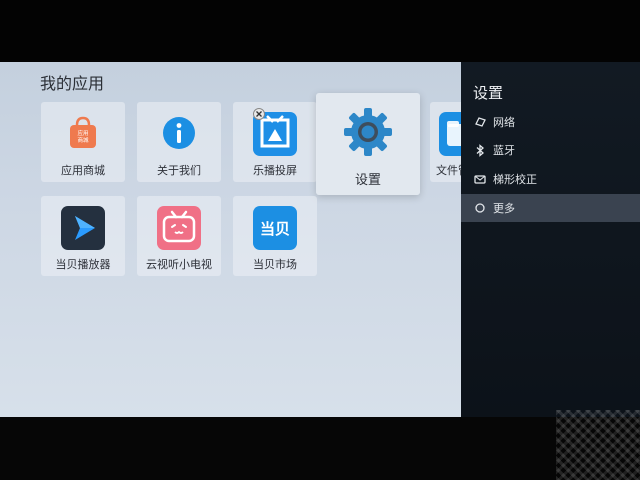 Image resolution: width=640 pixels, height=480 pixels. I want to click on app-label-about: 关于我们, so click(179, 170).